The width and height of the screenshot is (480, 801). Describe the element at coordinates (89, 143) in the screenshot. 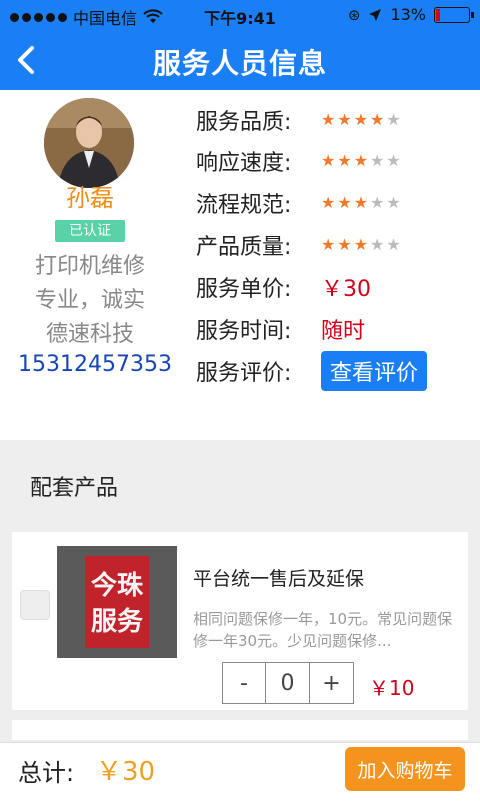

I see `avatar` at that location.